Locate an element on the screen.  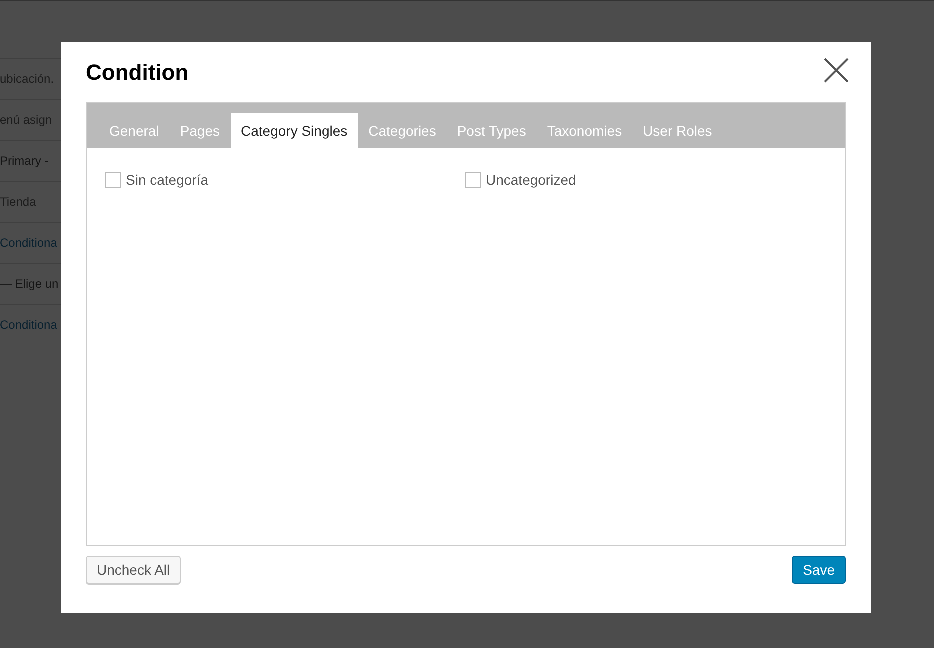
uncheck-all-button: Uncheck All is located at coordinates (134, 570).